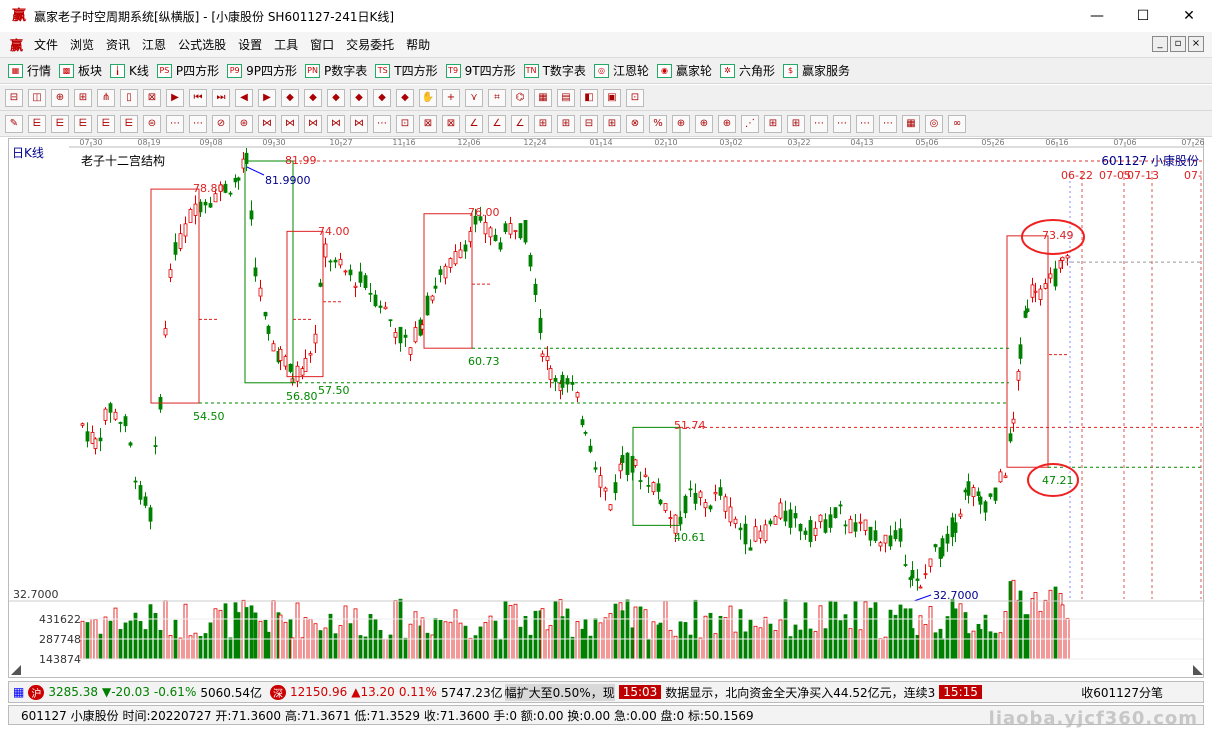 The image size is (1212, 733). What do you see at coordinates (888, 123) in the screenshot?
I see `analysis-tool-icon-38: ⋯` at bounding box center [888, 123].